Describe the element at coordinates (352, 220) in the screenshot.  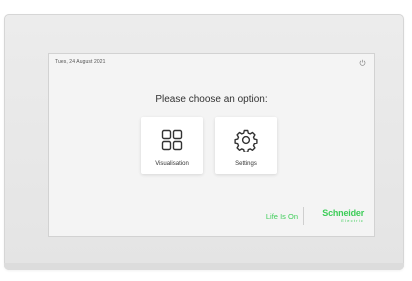
I see `brand-logo-sub: Electric` at that location.